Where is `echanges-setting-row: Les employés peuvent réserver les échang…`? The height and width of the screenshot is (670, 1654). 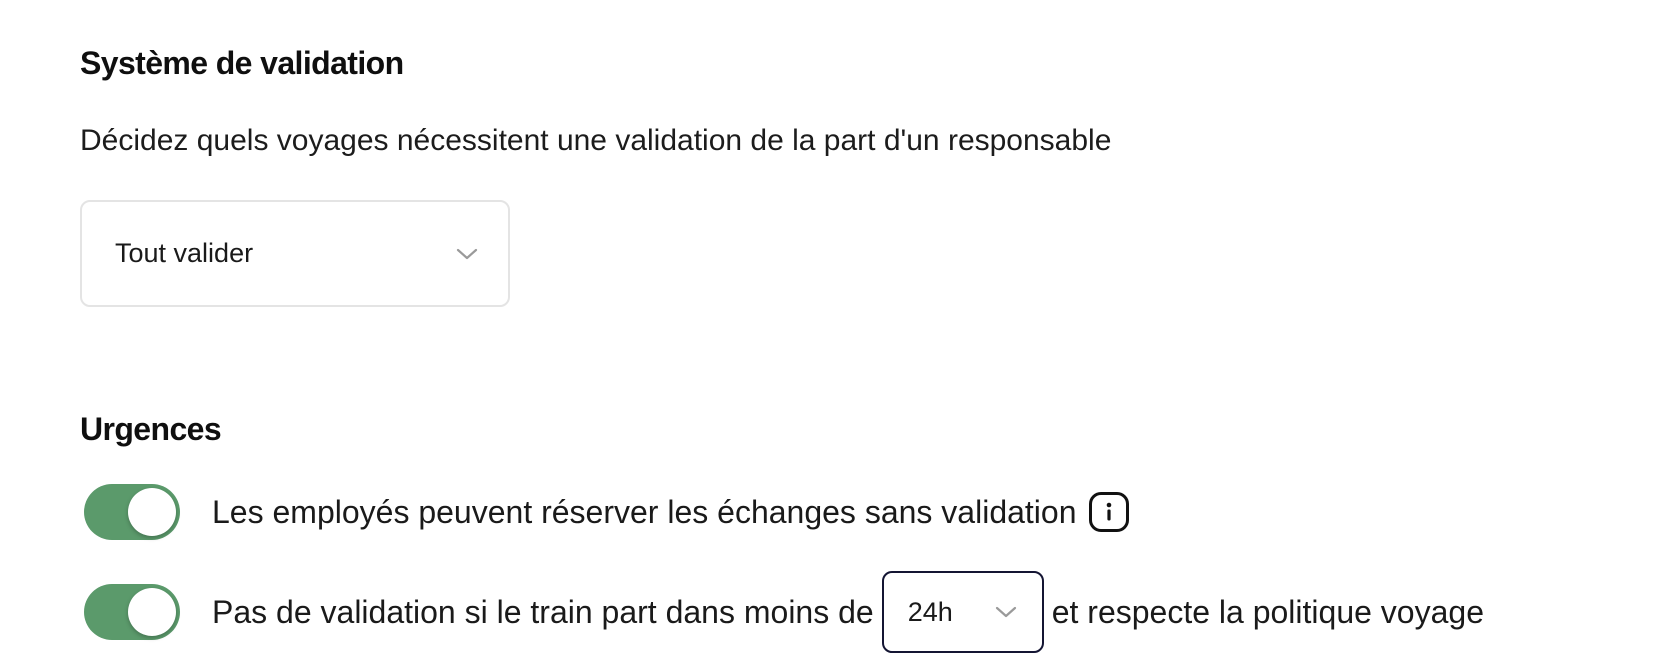 echanges-setting-row: Les employés peuvent réserver les échang… is located at coordinates (606, 512).